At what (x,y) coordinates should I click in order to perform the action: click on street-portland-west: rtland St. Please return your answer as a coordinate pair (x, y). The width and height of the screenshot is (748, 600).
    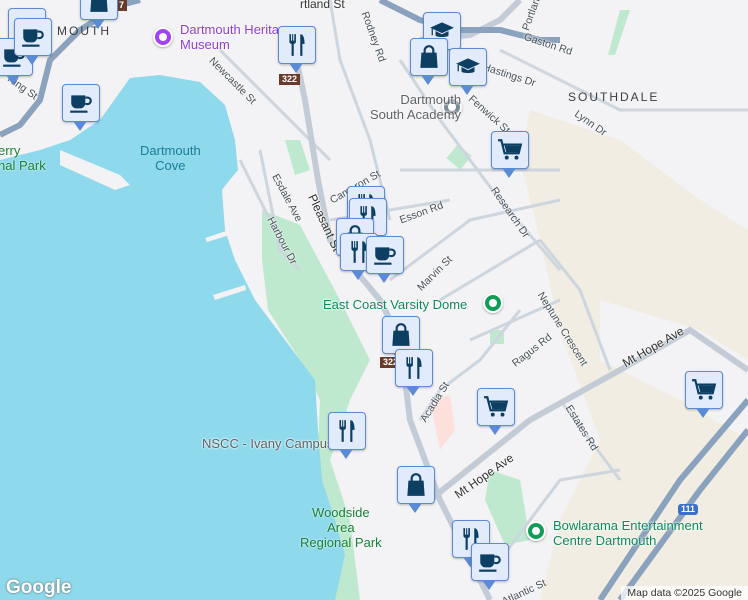
    Looking at the image, I should click on (322, 5).